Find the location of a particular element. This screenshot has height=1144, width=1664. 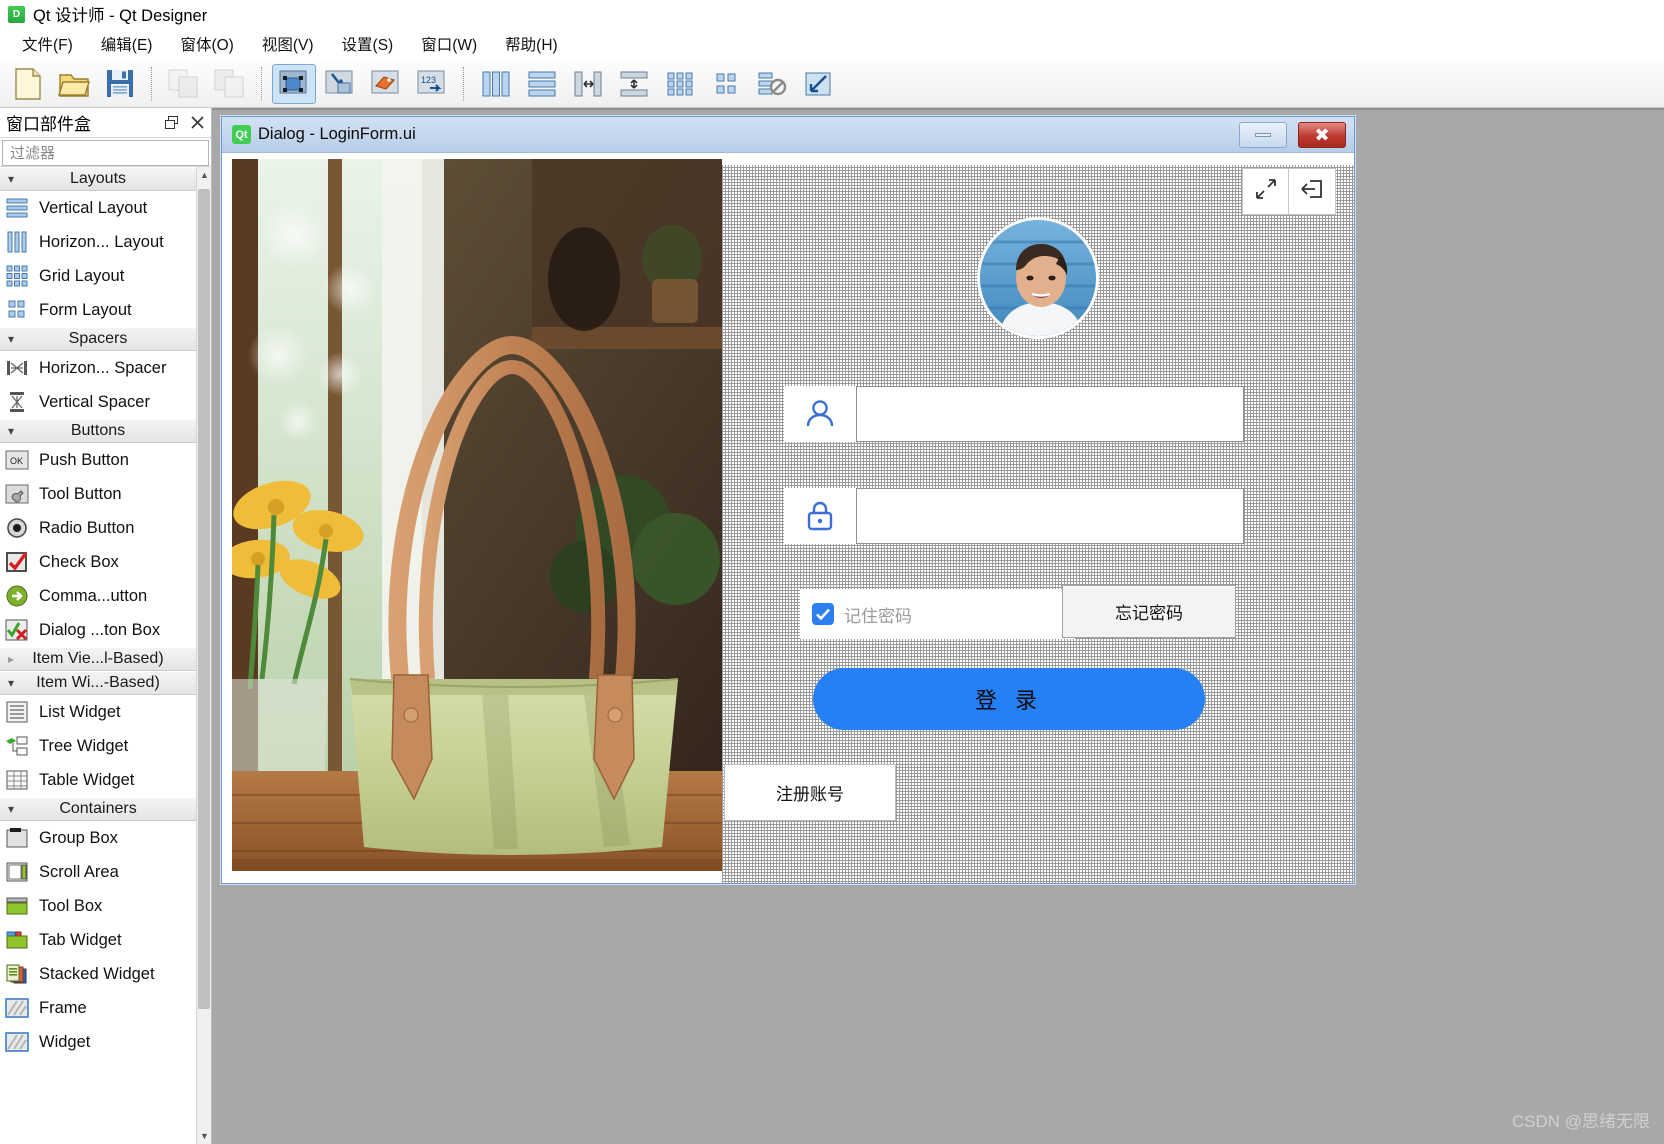

widget-box-scrollbar: ▲ ▼ is located at coordinates (203, 655).